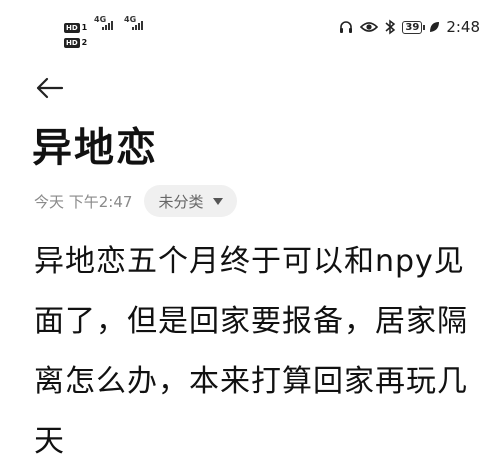  Describe the element at coordinates (463, 27) in the screenshot. I see `clock: 2:48` at that location.